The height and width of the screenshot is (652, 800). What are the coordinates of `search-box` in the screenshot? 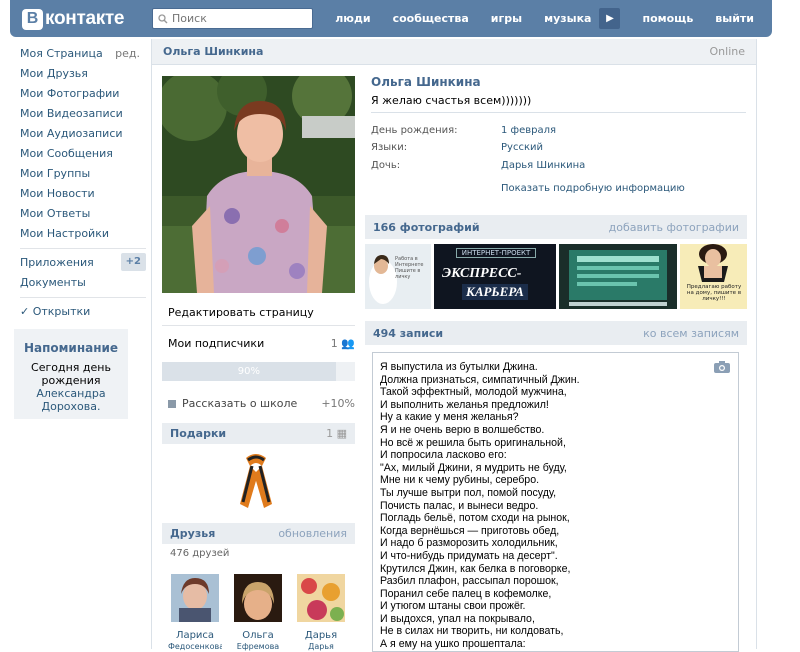 It's located at (232, 18).